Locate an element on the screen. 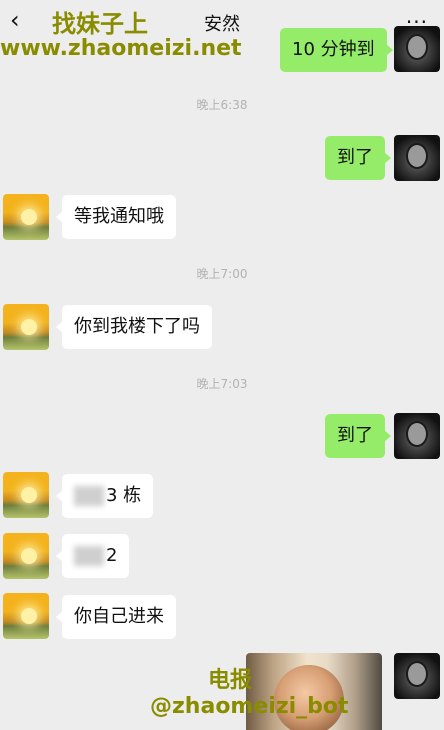  message-text: 你到我楼下了吗 is located at coordinates (137, 326).